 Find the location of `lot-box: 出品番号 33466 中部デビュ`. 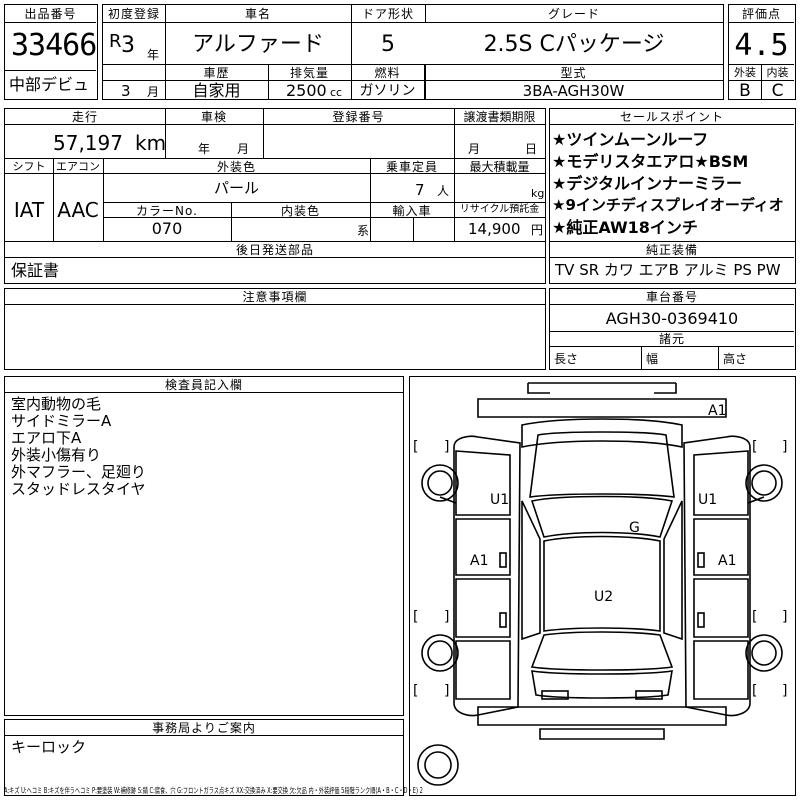

lot-box: 出品番号 33466 中部デビュ is located at coordinates (51, 52).